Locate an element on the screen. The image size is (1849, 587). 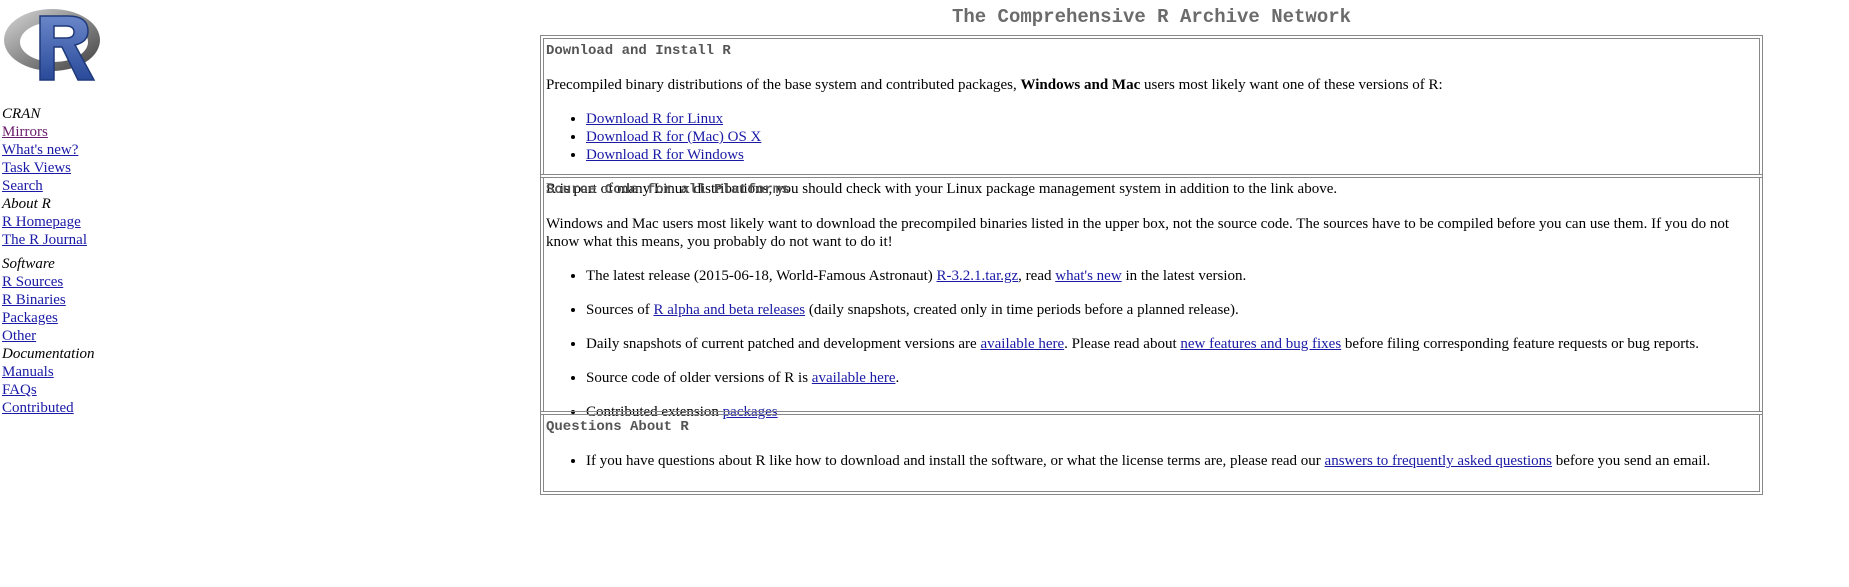
download-heading: Download and Install R is located at coordinates (638, 51).